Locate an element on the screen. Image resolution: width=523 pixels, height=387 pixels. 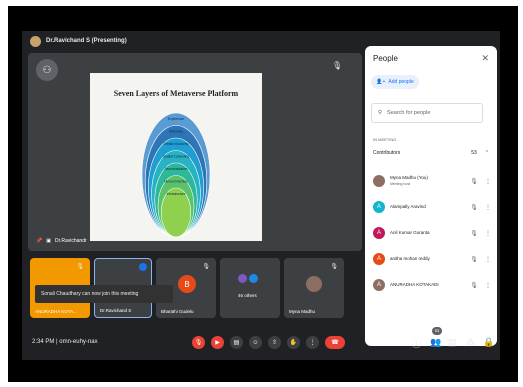
contributors-count: 53 is located at coordinates (474, 153).